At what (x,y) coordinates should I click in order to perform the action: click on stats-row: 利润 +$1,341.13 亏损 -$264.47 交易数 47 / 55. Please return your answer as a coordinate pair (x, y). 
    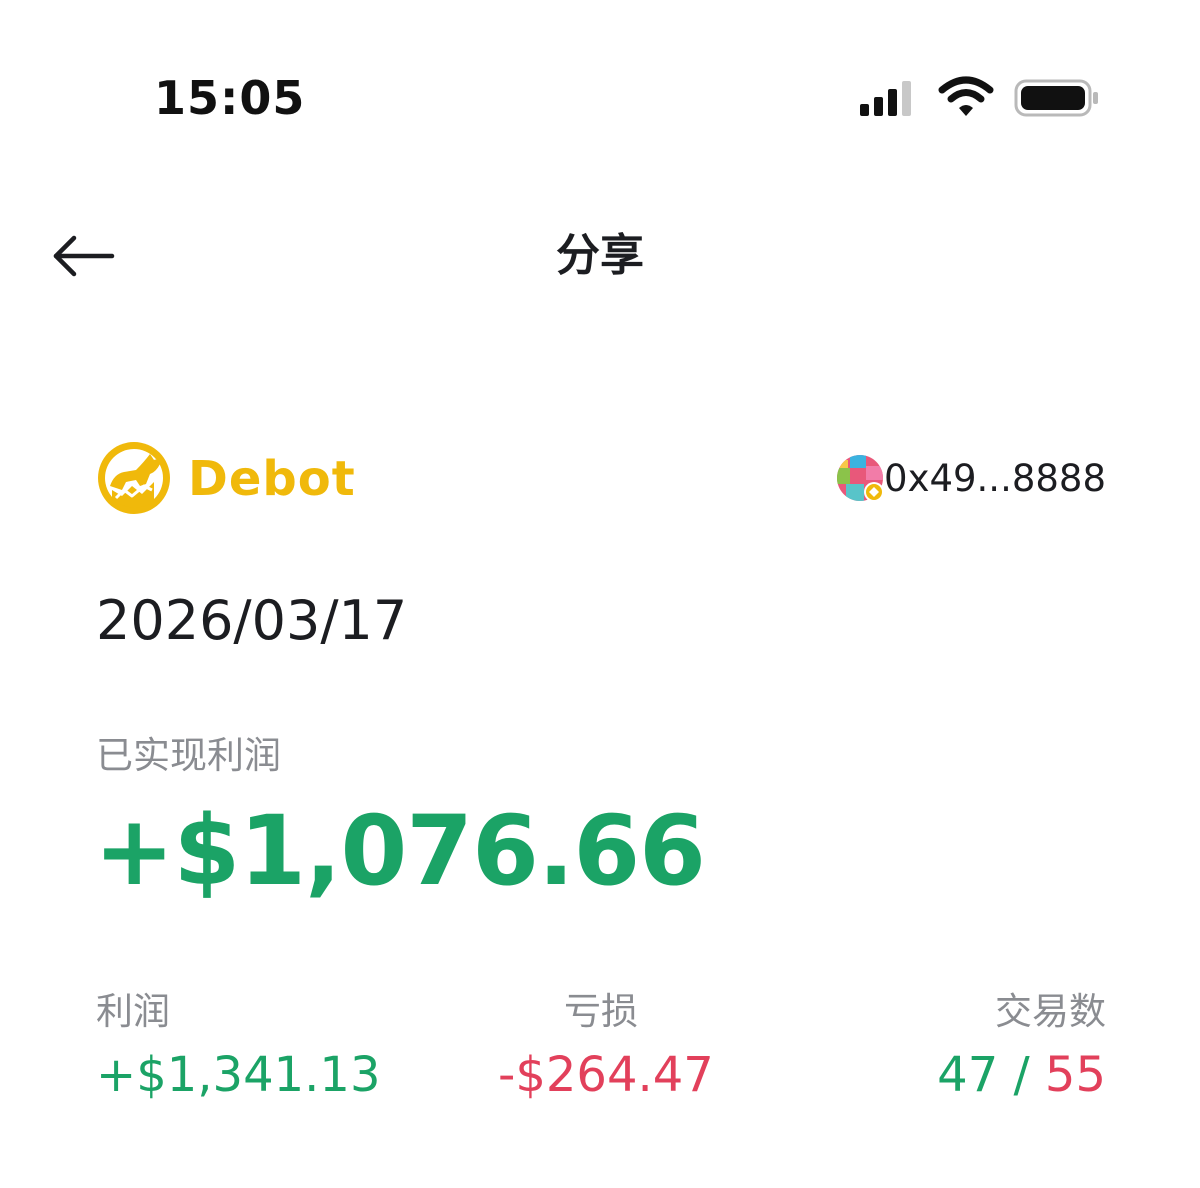
    Looking at the image, I should click on (601, 1051).